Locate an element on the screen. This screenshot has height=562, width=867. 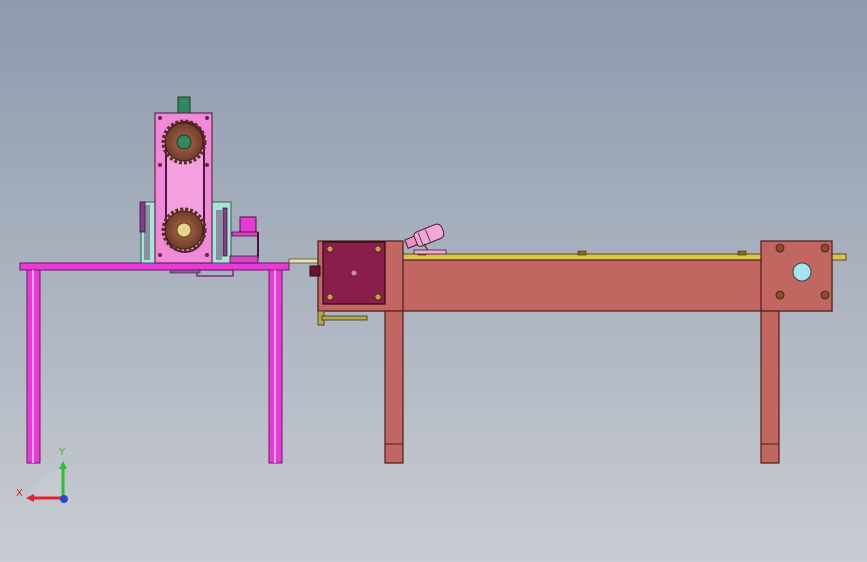
connecting-rail is located at coordinates (304, 261).